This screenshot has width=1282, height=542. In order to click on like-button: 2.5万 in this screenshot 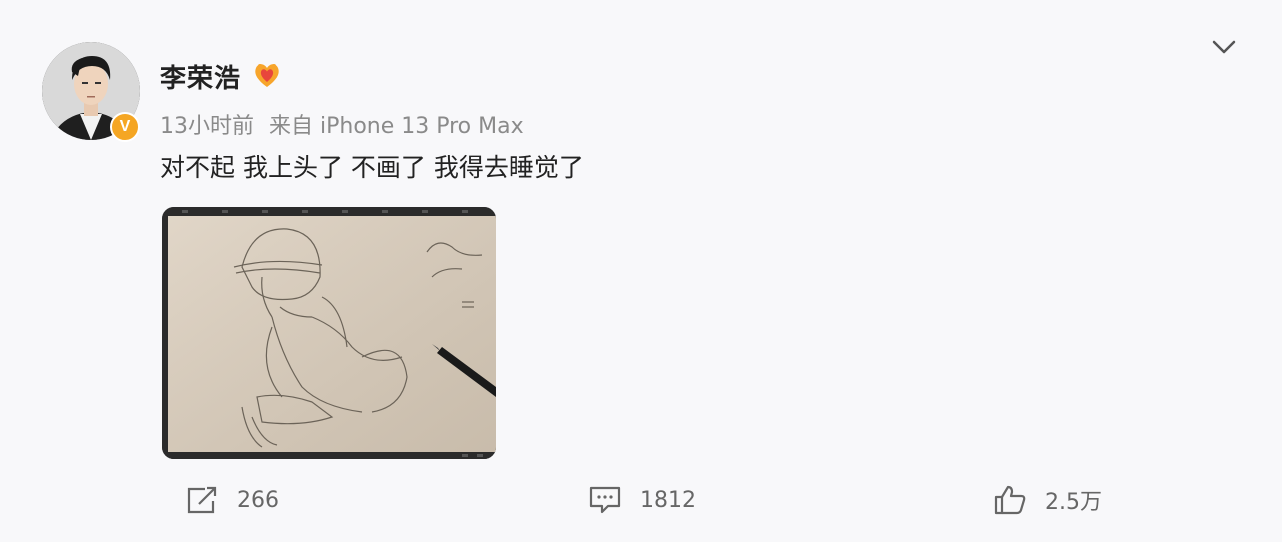, I will do `click(1047, 500)`.